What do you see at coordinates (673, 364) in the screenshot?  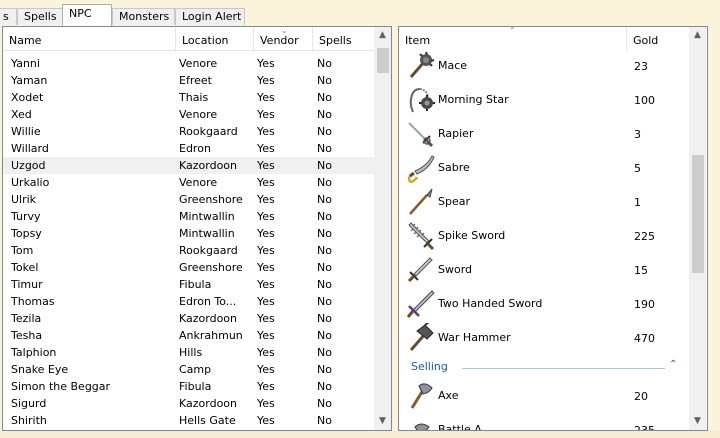 I see `collapse-chevron-icon: ⌃` at bounding box center [673, 364].